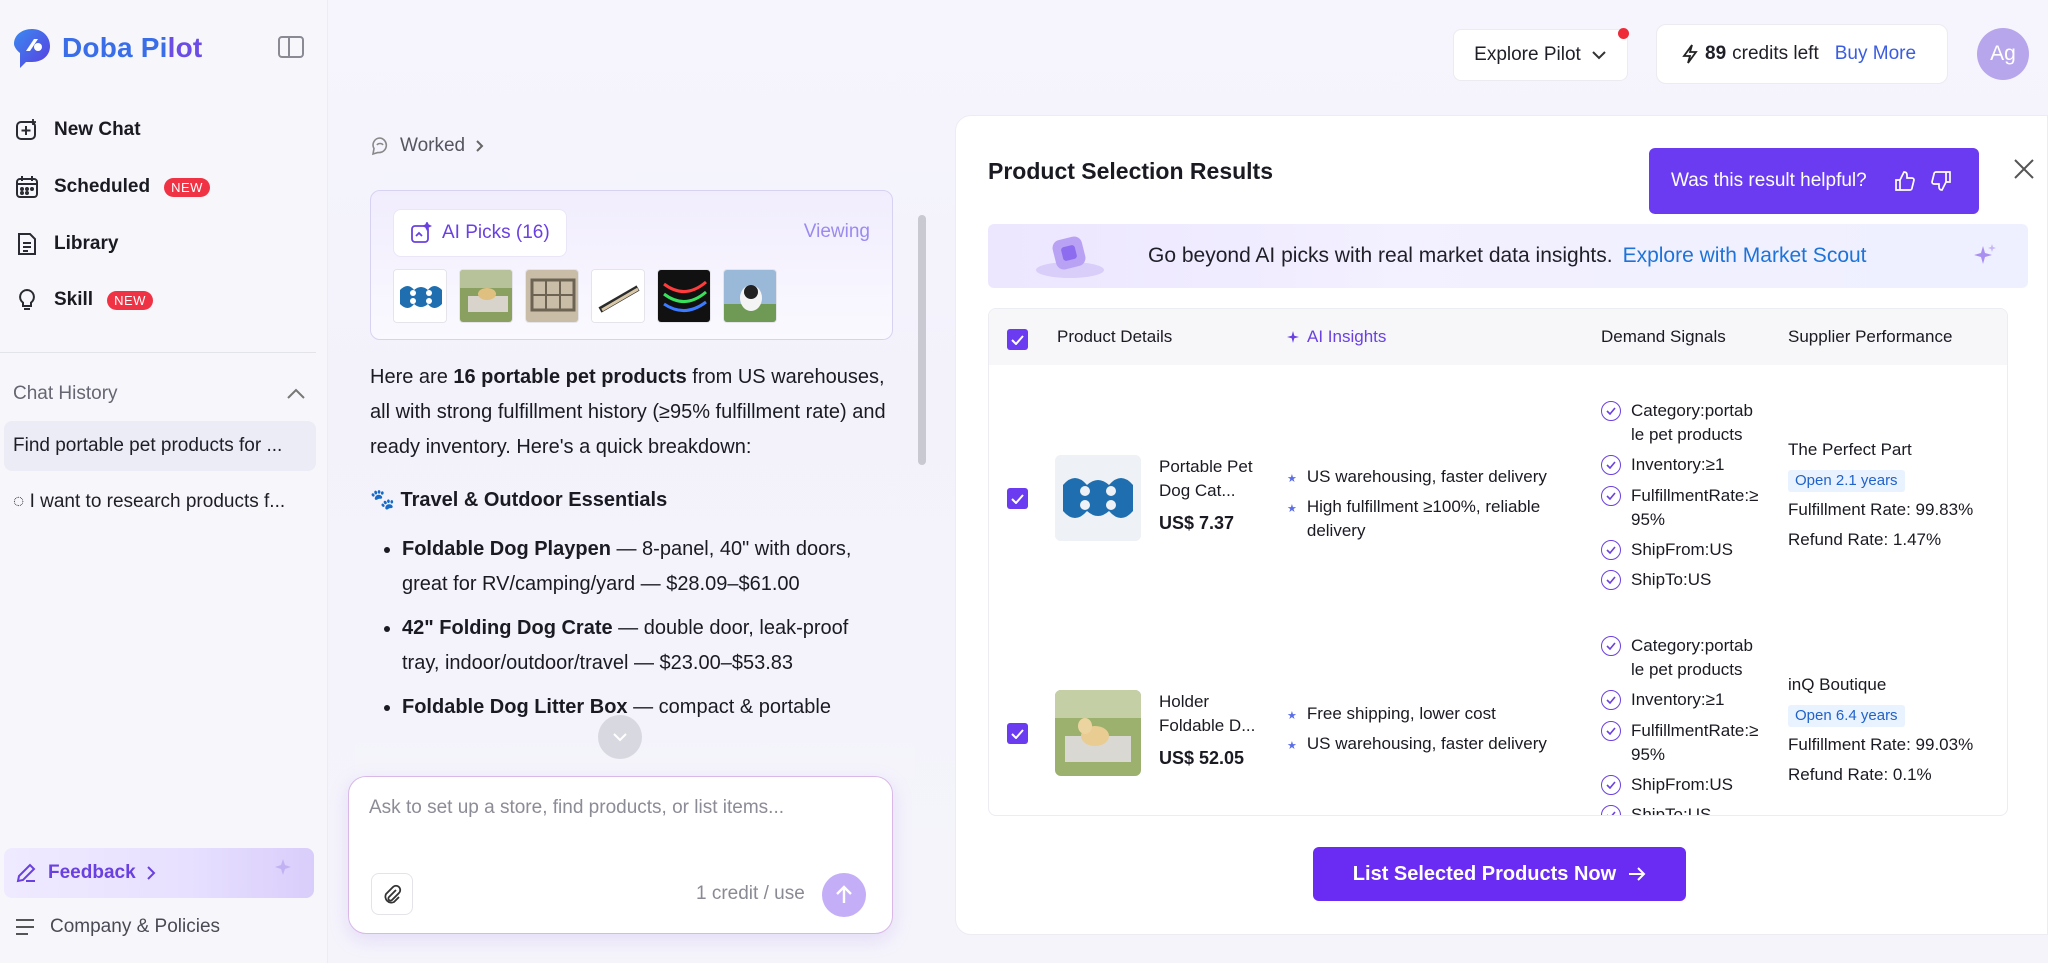 The image size is (2048, 963). What do you see at coordinates (433, 145) in the screenshot?
I see `worked-label: Worked` at bounding box center [433, 145].